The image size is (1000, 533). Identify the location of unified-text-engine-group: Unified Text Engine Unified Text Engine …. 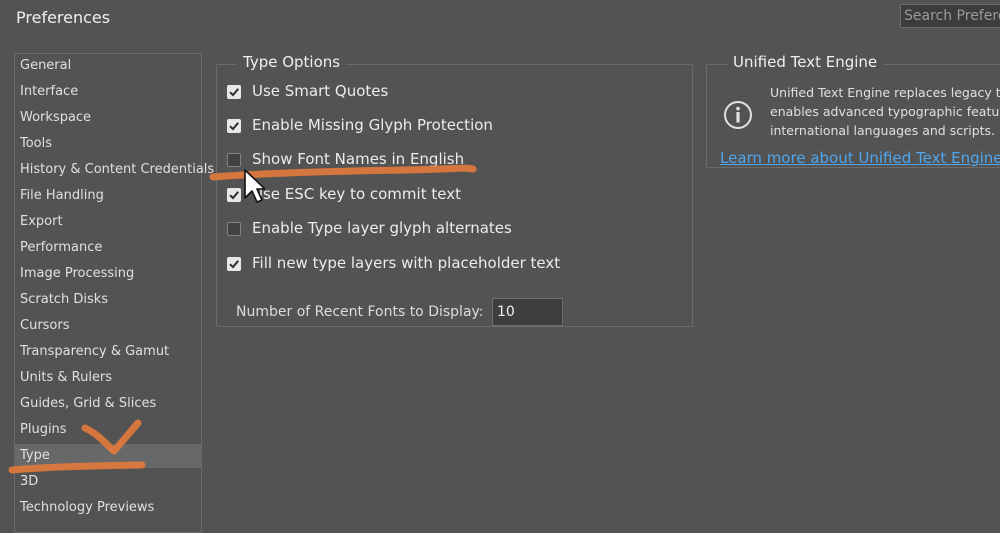
(853, 110).